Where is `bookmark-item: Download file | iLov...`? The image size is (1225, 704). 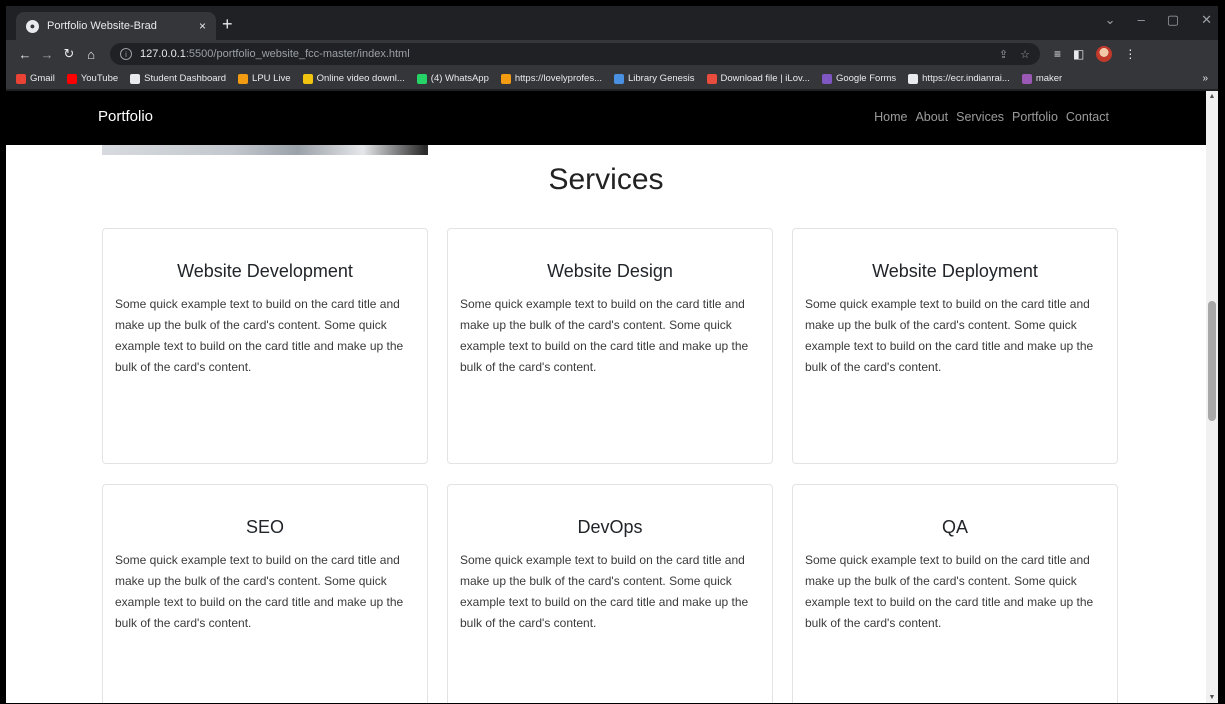 bookmark-item: Download file | iLov... is located at coordinates (758, 78).